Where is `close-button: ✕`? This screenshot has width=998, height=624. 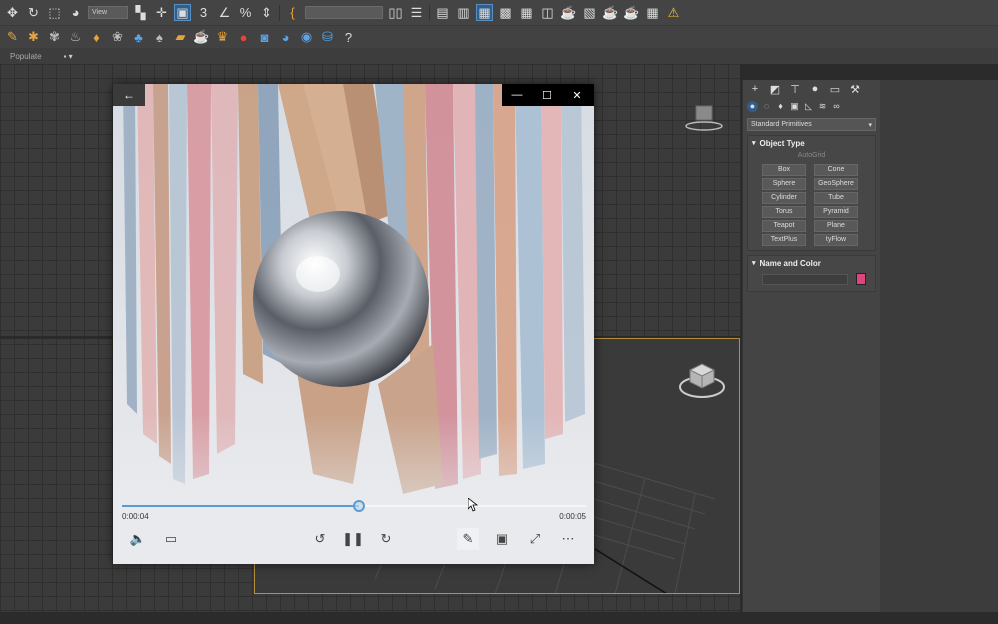 close-button: ✕ is located at coordinates (577, 95).